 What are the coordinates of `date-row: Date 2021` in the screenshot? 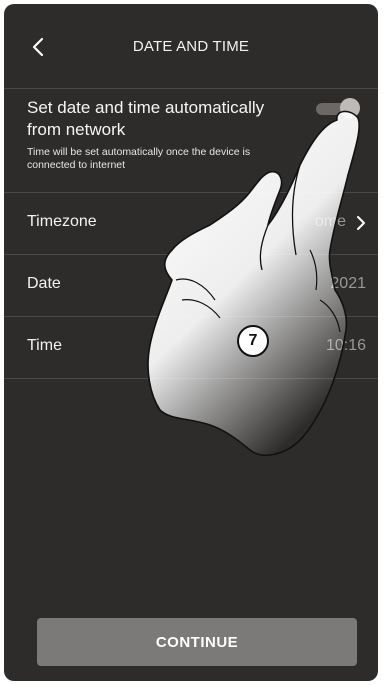 It's located at (191, 286).